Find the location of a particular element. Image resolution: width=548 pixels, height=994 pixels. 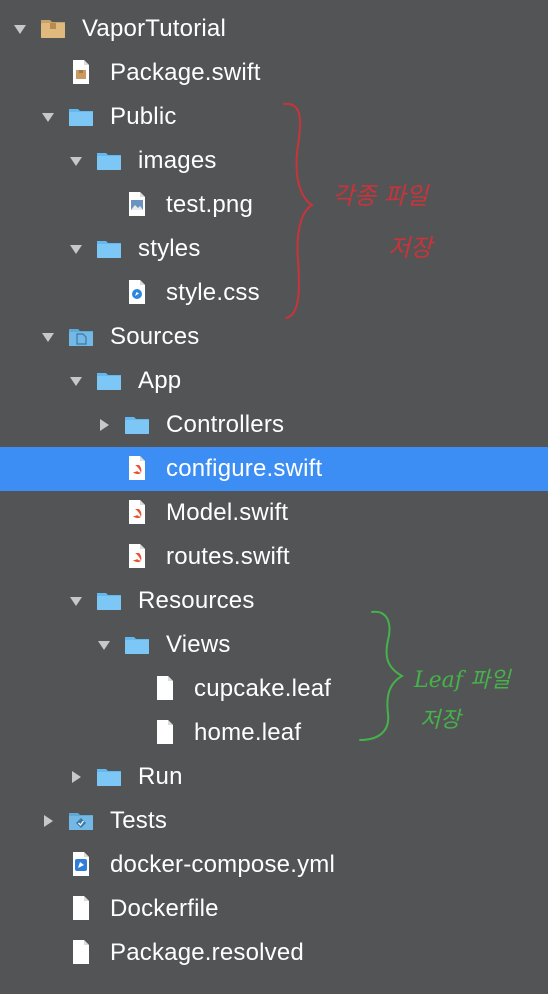

sources-folder-icon is located at coordinates (81, 336).